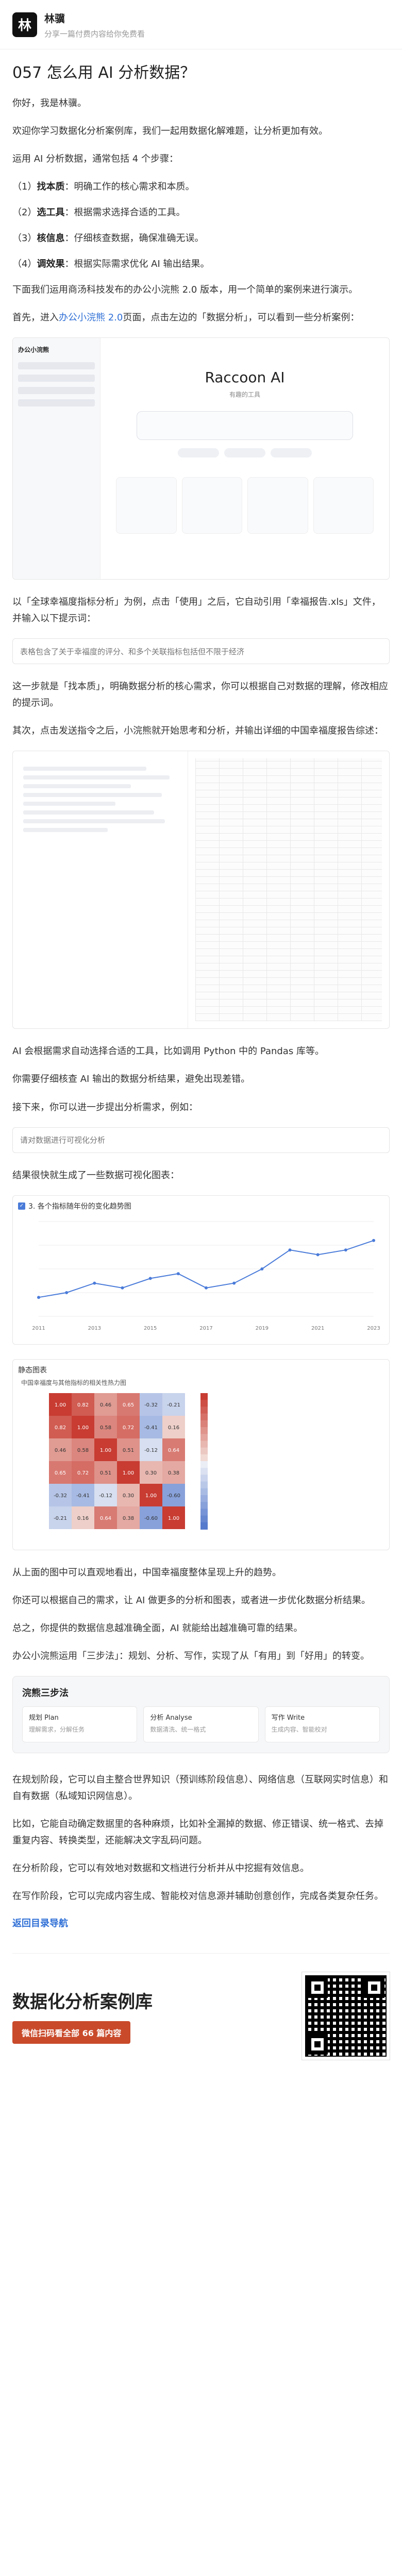 Image resolution: width=402 pixels, height=2576 pixels. Describe the element at coordinates (201, 1140) in the screenshot. I see `prompt-box: 请对数据进行可视化分析` at that location.